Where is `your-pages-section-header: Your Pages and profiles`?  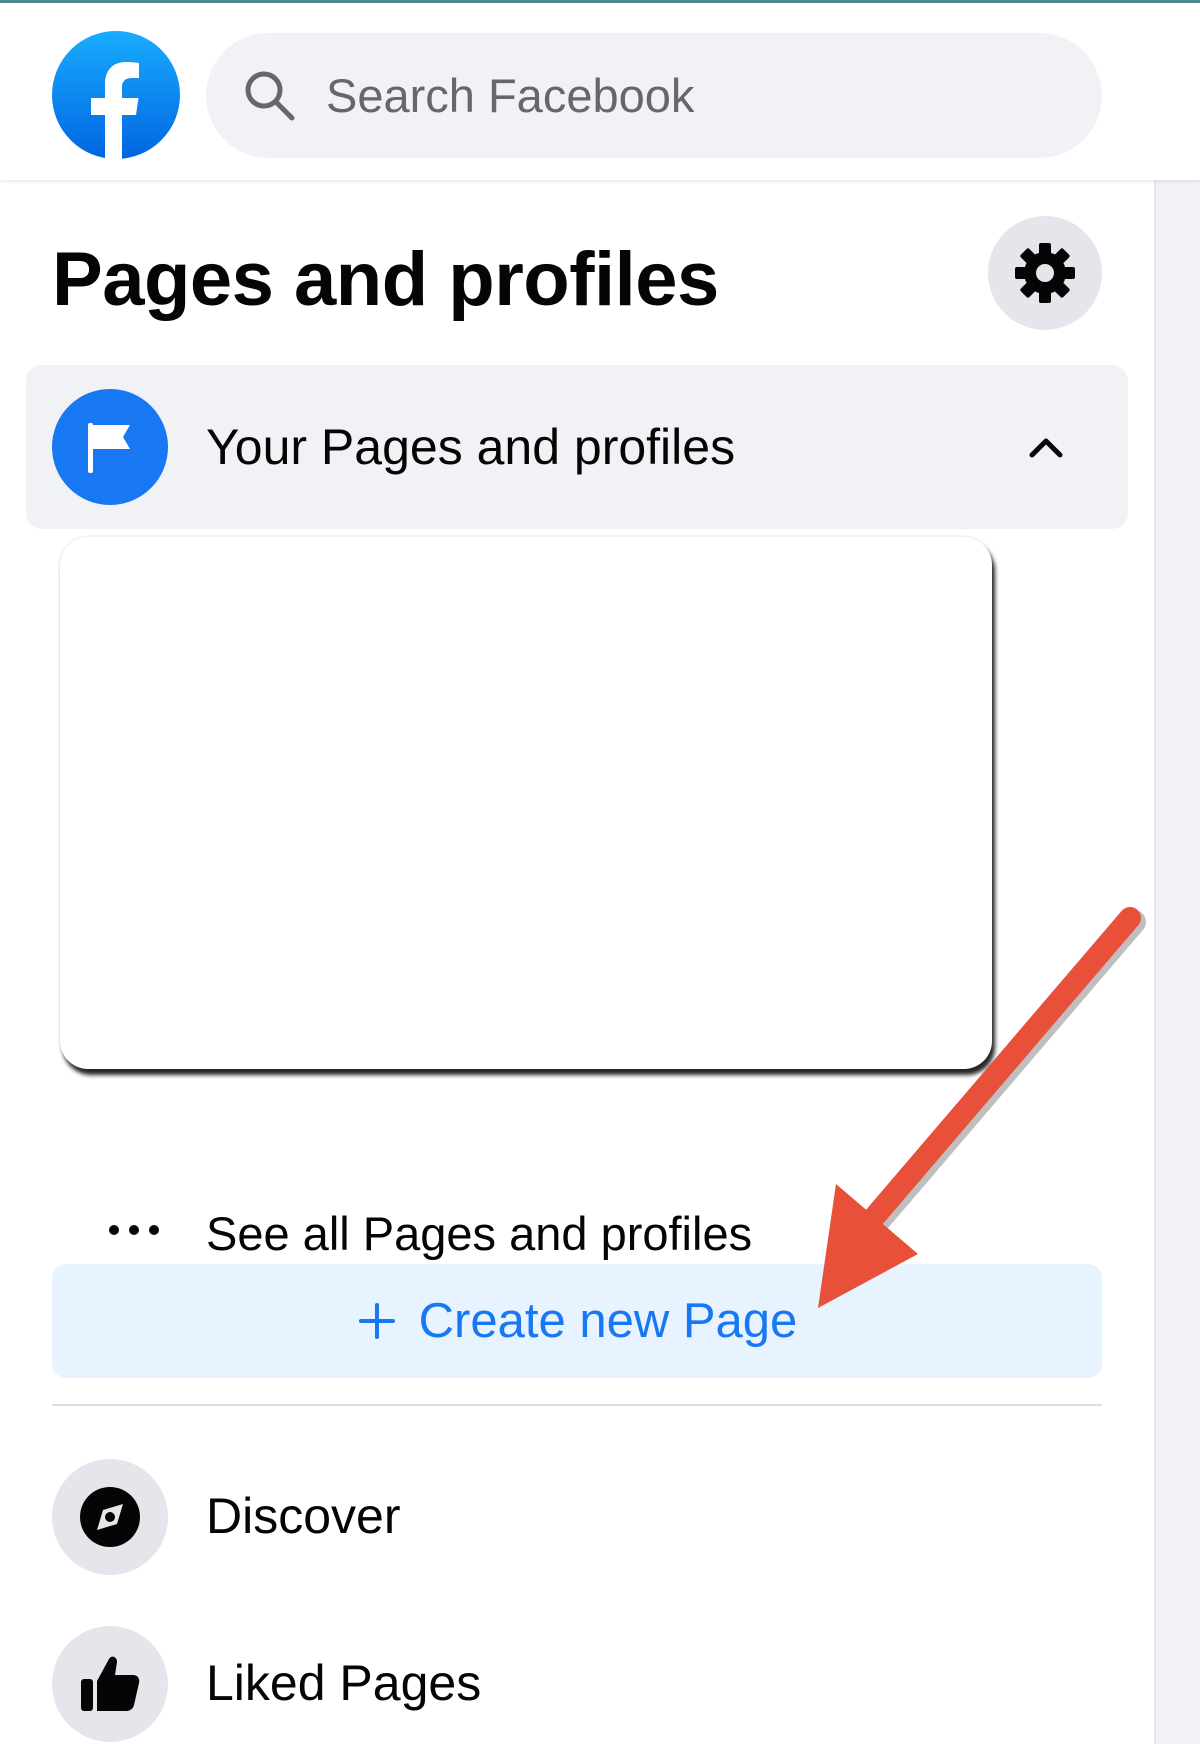 your-pages-section-header: Your Pages and profiles is located at coordinates (577, 447).